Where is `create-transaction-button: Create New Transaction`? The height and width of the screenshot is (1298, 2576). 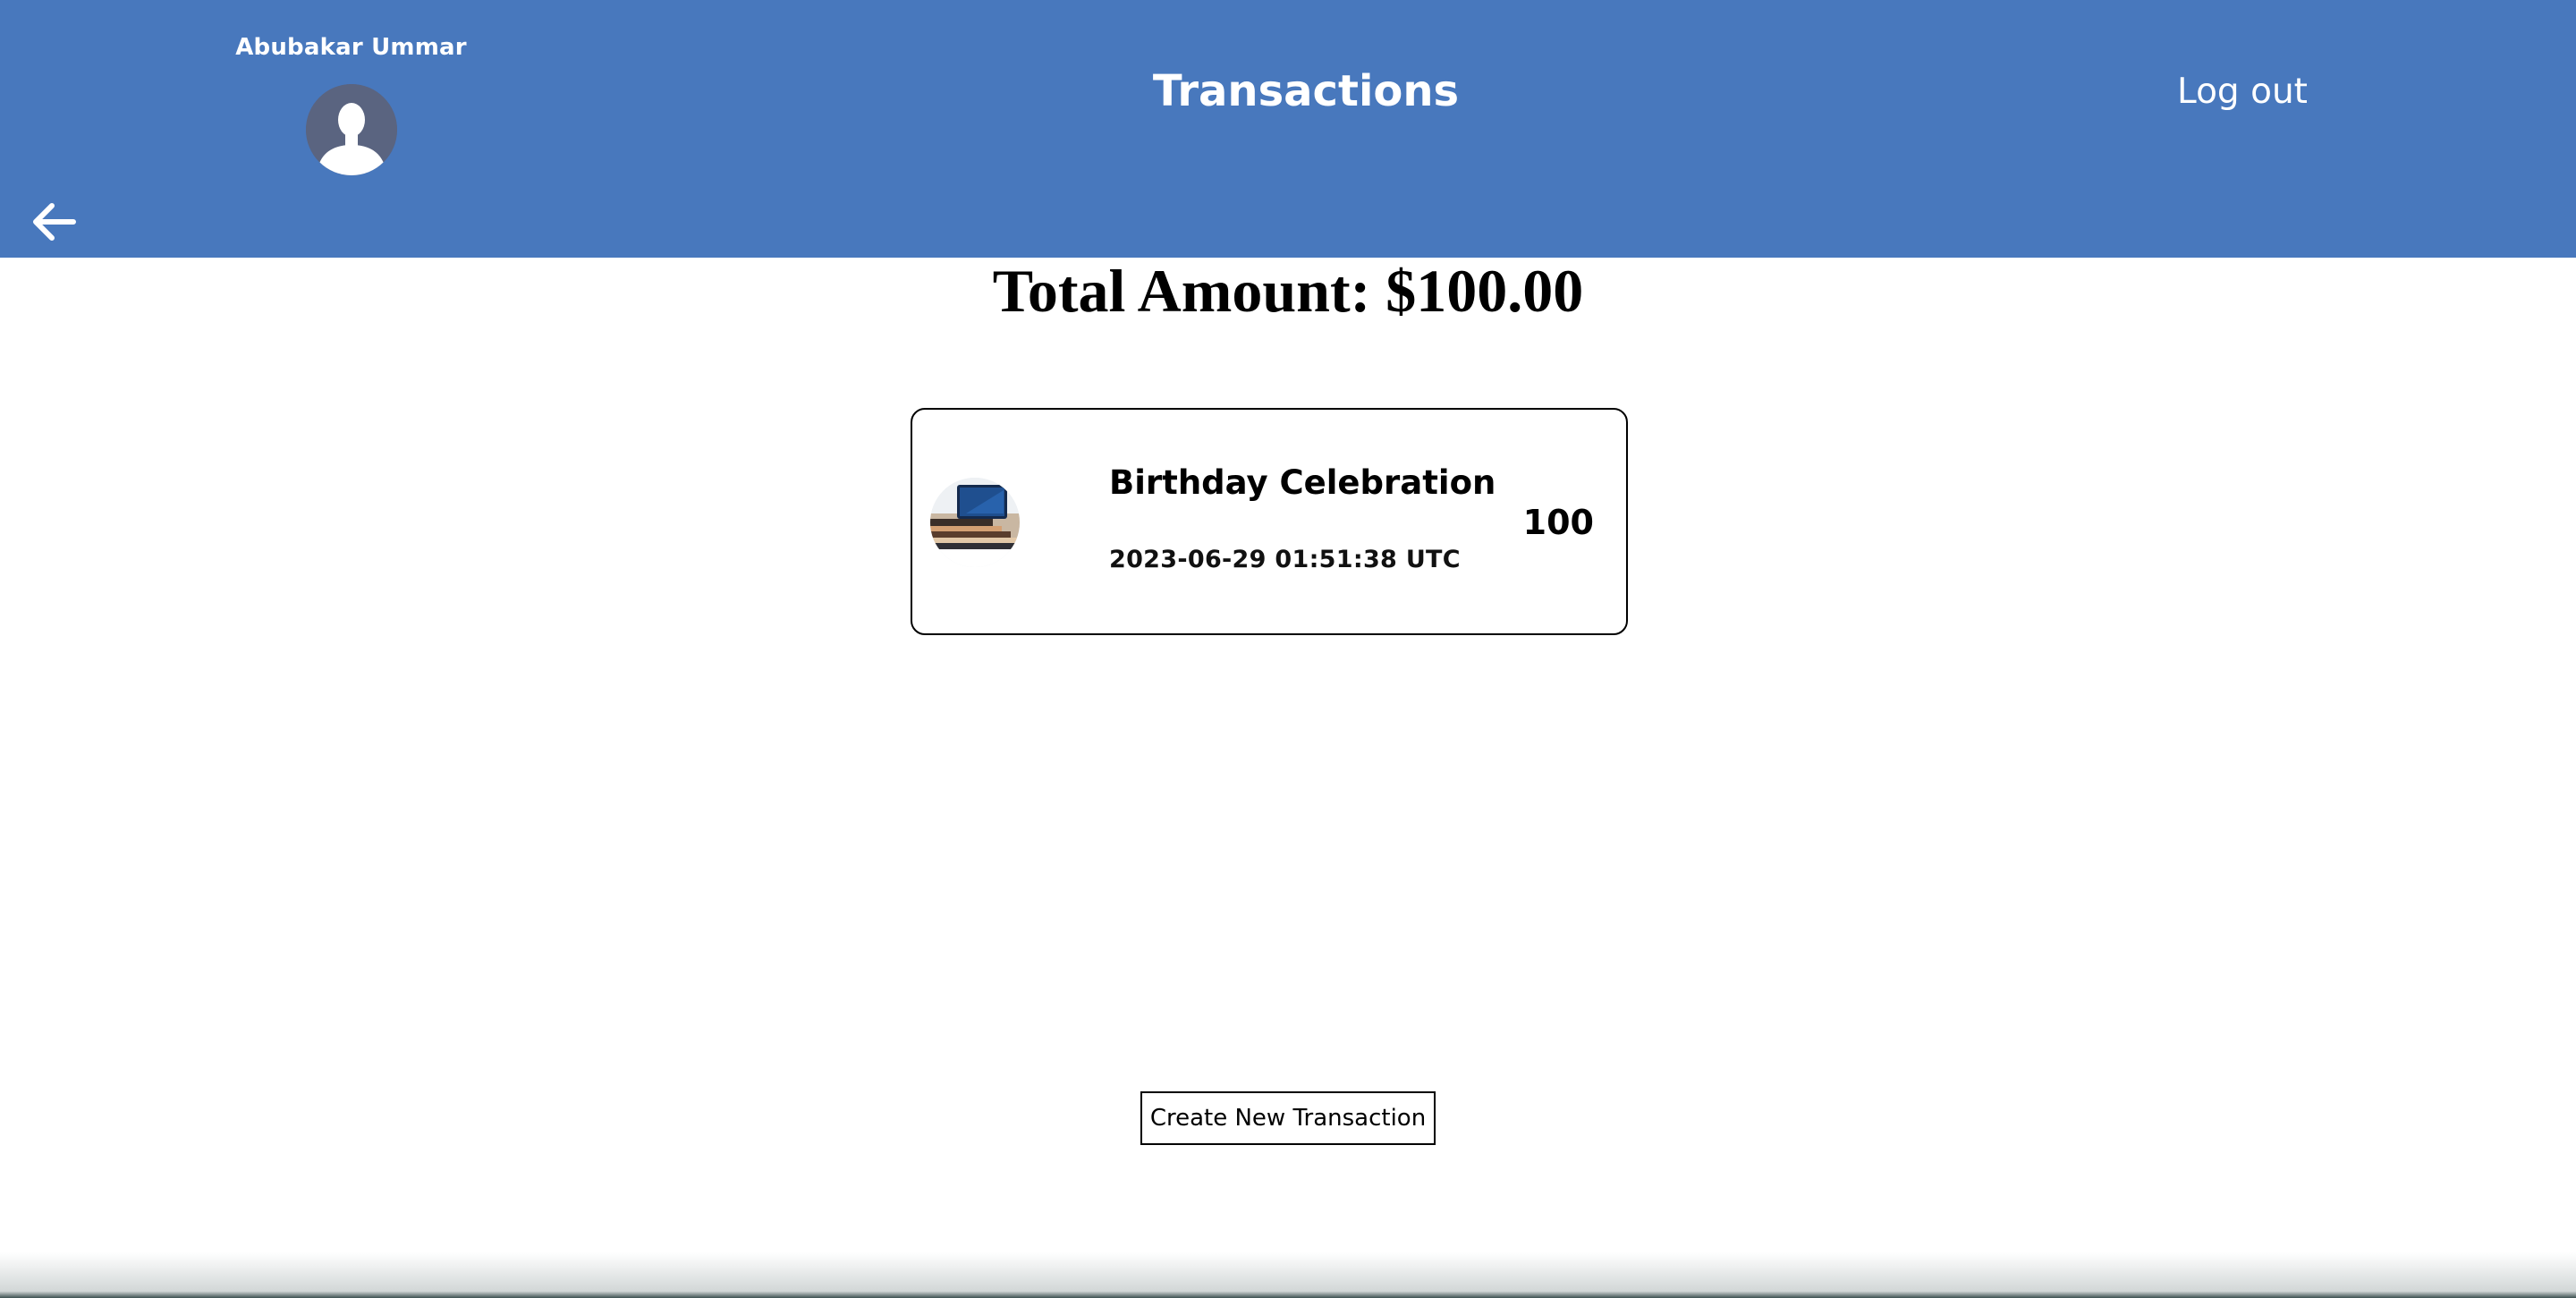
create-transaction-button: Create New Transaction is located at coordinates (1288, 1118).